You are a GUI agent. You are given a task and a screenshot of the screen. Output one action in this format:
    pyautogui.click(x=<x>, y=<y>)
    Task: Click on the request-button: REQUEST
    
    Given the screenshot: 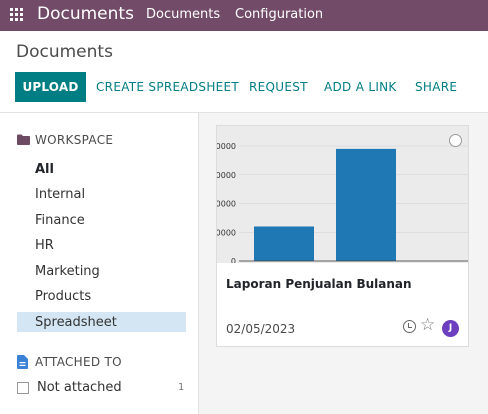 What is the action you would take?
    pyautogui.click(x=278, y=87)
    